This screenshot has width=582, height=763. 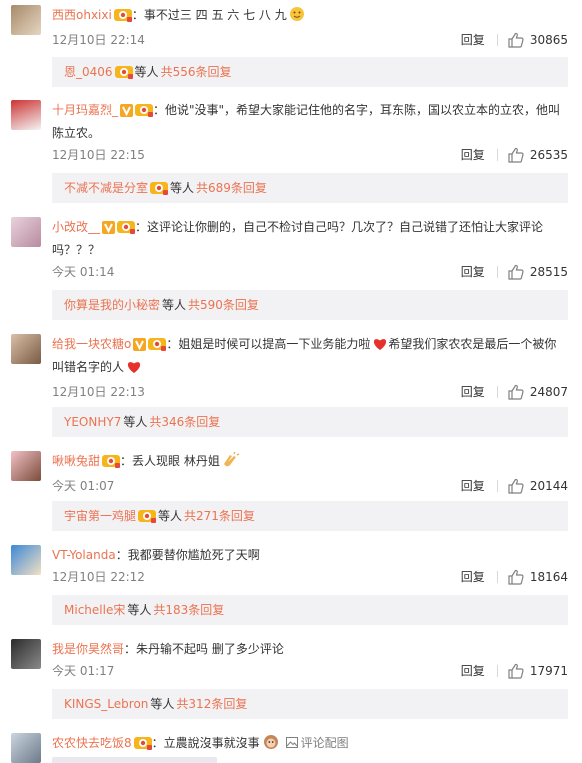 I want to click on comment-text: ：朱丹输不起吗 删了多少评论, so click(x=204, y=649).